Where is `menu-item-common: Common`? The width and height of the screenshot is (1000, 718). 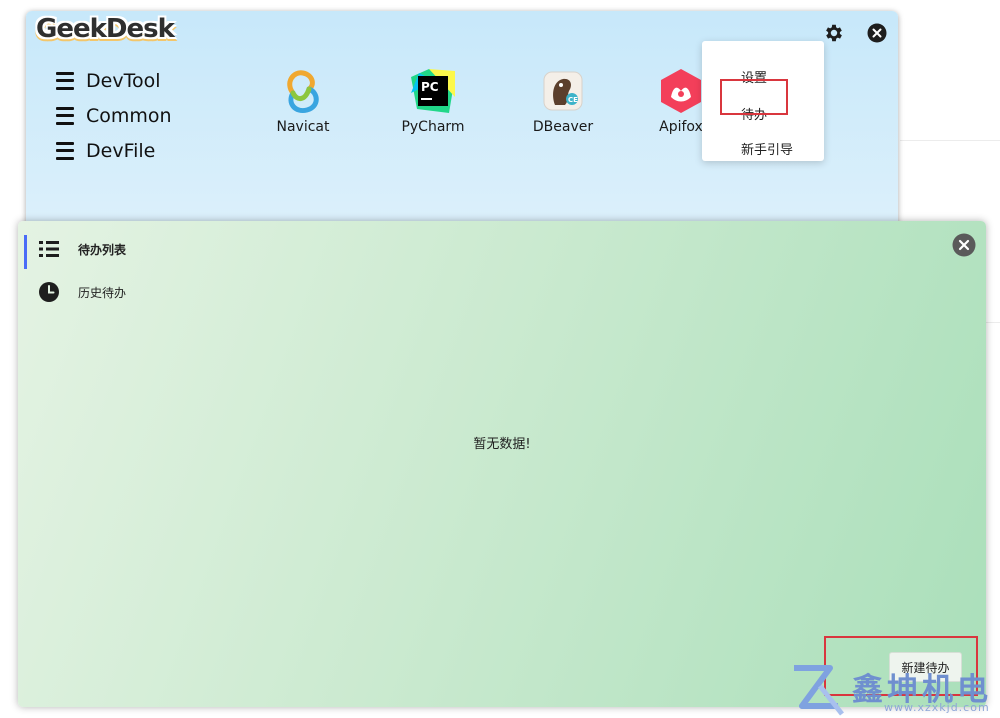 menu-item-common: Common is located at coordinates (114, 115).